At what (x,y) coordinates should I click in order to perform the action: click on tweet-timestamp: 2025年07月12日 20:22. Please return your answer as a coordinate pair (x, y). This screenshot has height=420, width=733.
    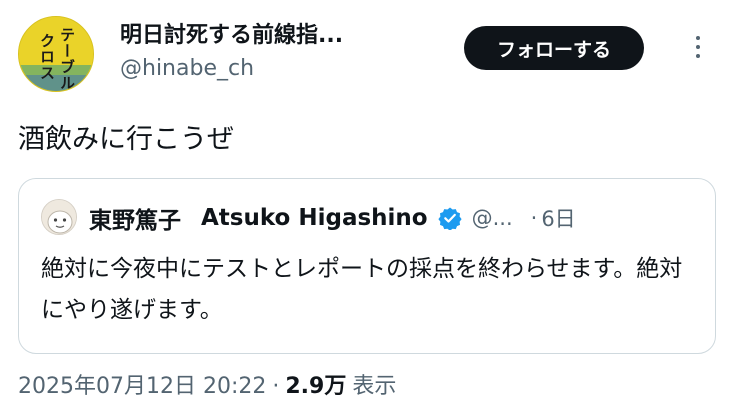
    Looking at the image, I should click on (142, 384).